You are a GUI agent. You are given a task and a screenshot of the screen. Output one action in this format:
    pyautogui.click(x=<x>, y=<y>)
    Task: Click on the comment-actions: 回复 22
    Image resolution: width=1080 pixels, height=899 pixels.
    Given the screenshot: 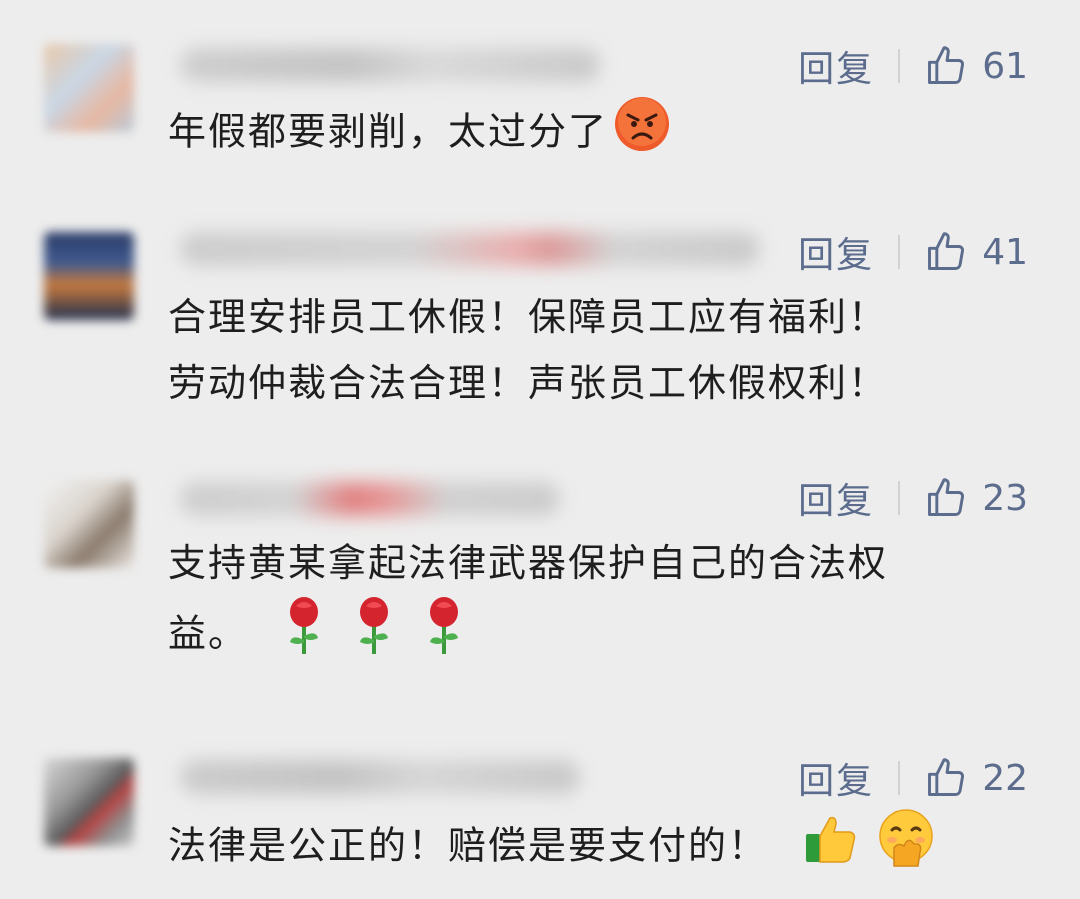 What is the action you would take?
    pyautogui.click(x=913, y=778)
    